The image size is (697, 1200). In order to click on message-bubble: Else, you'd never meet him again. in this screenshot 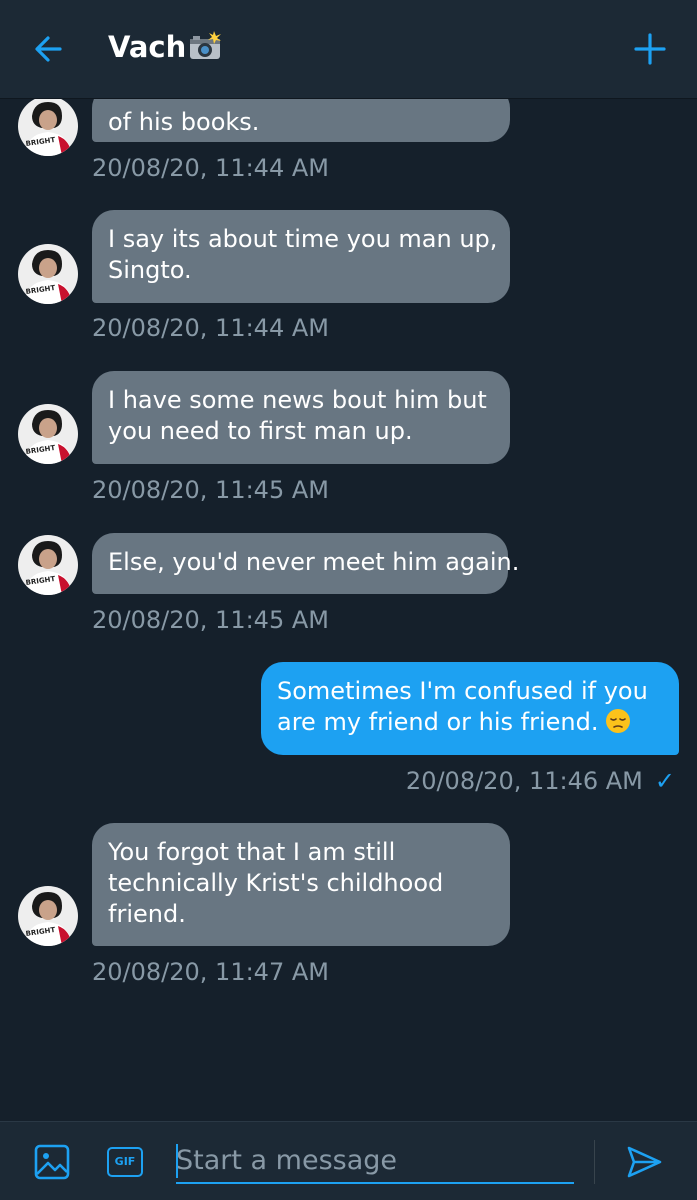, I will do `click(306, 563)`.